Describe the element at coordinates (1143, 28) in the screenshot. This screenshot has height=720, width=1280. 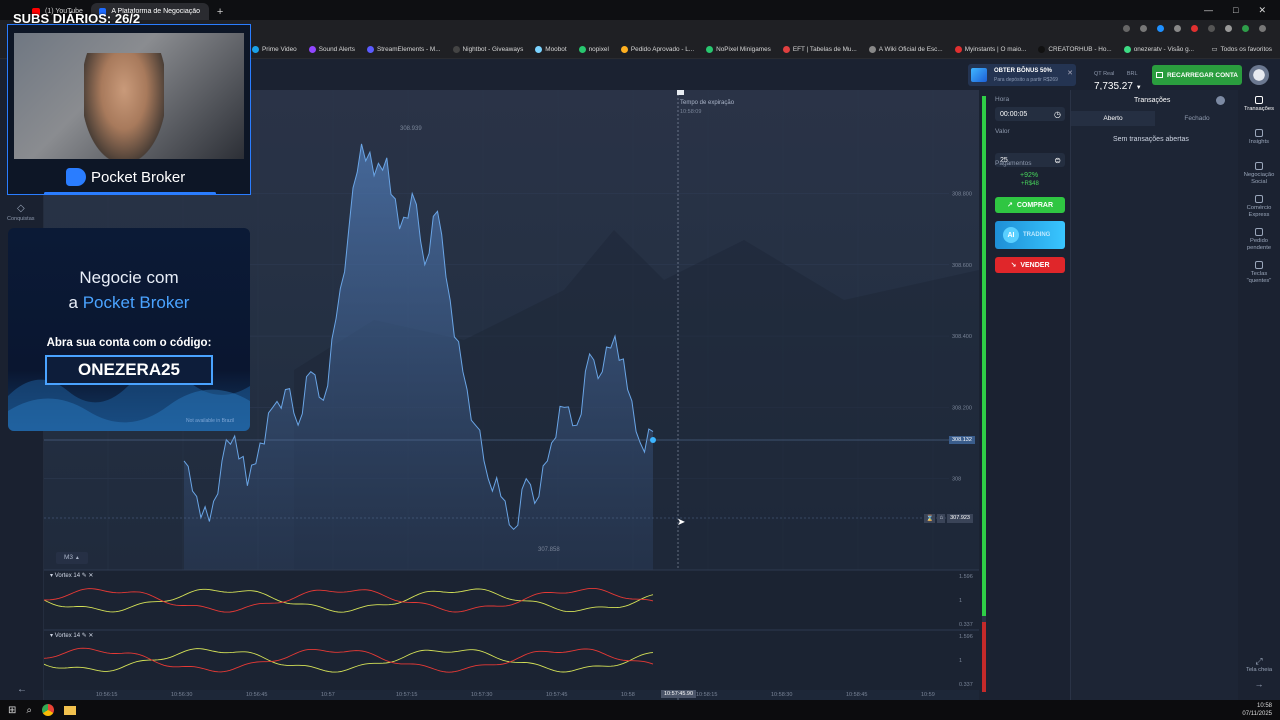
I see `star-icon` at that location.